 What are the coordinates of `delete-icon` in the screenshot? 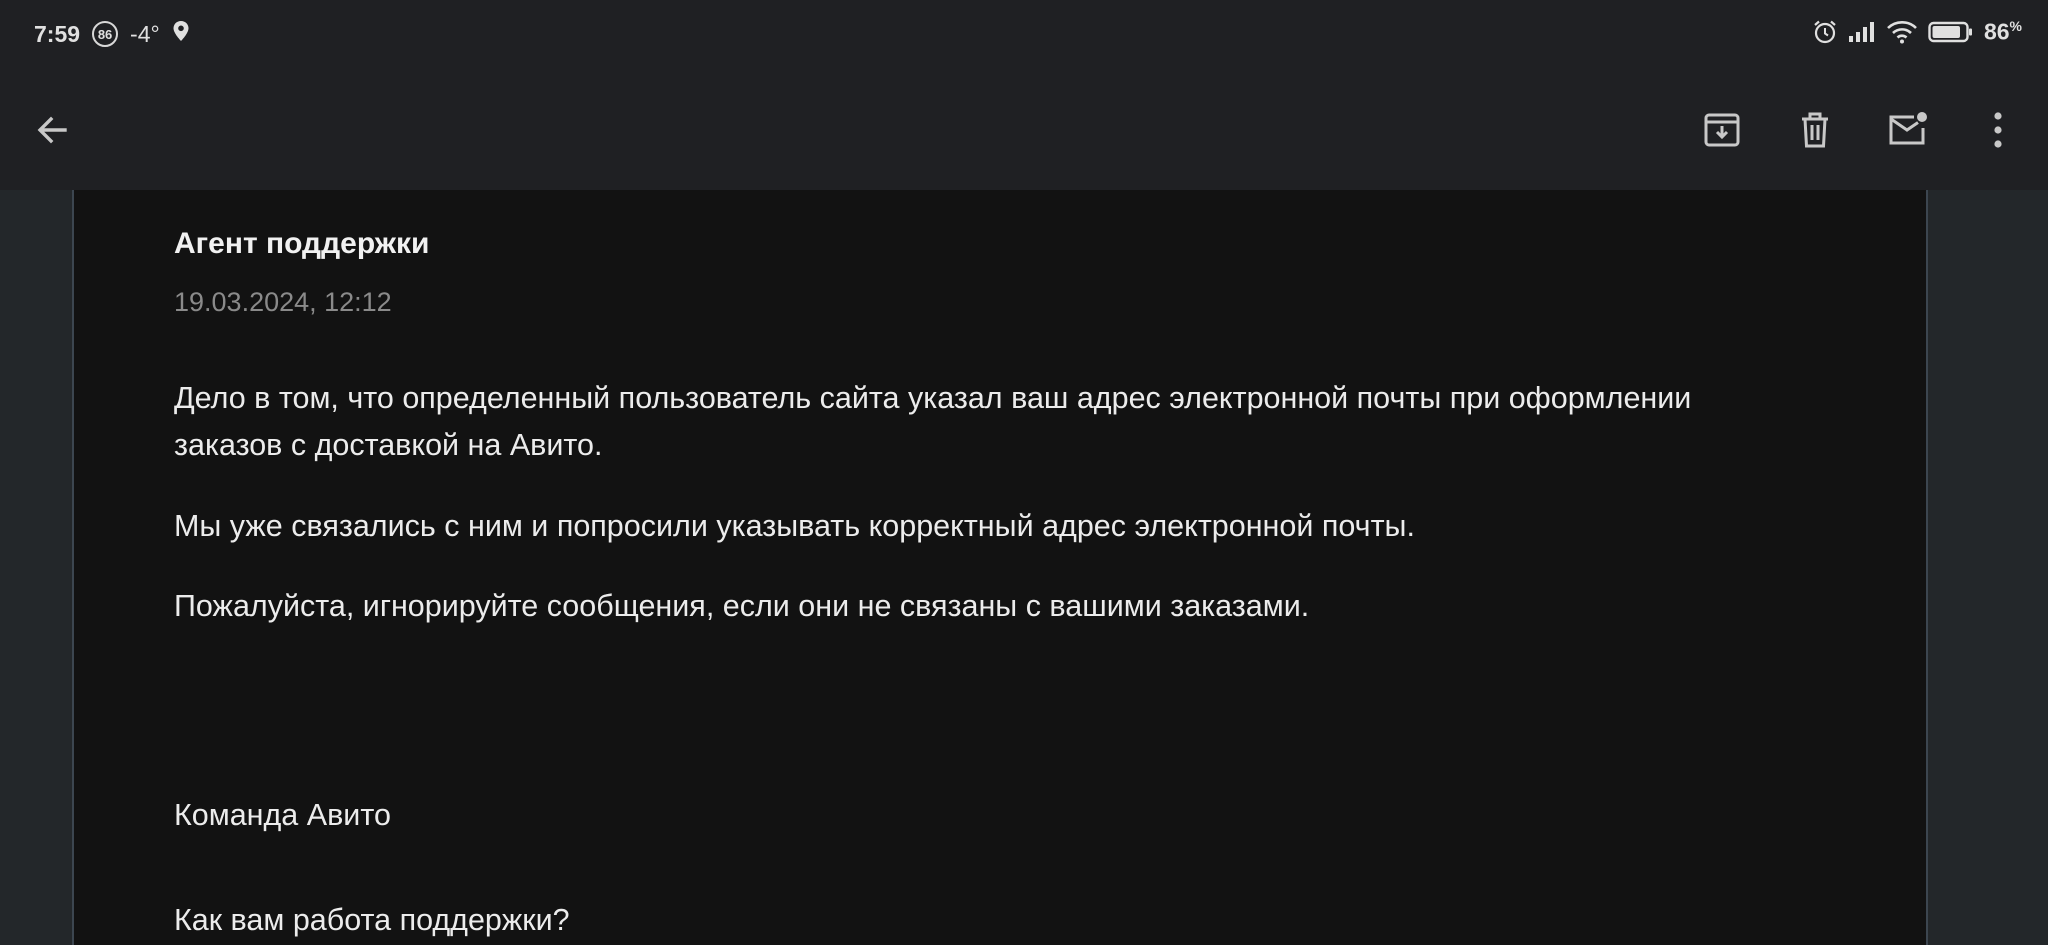 It's located at (1815, 130).